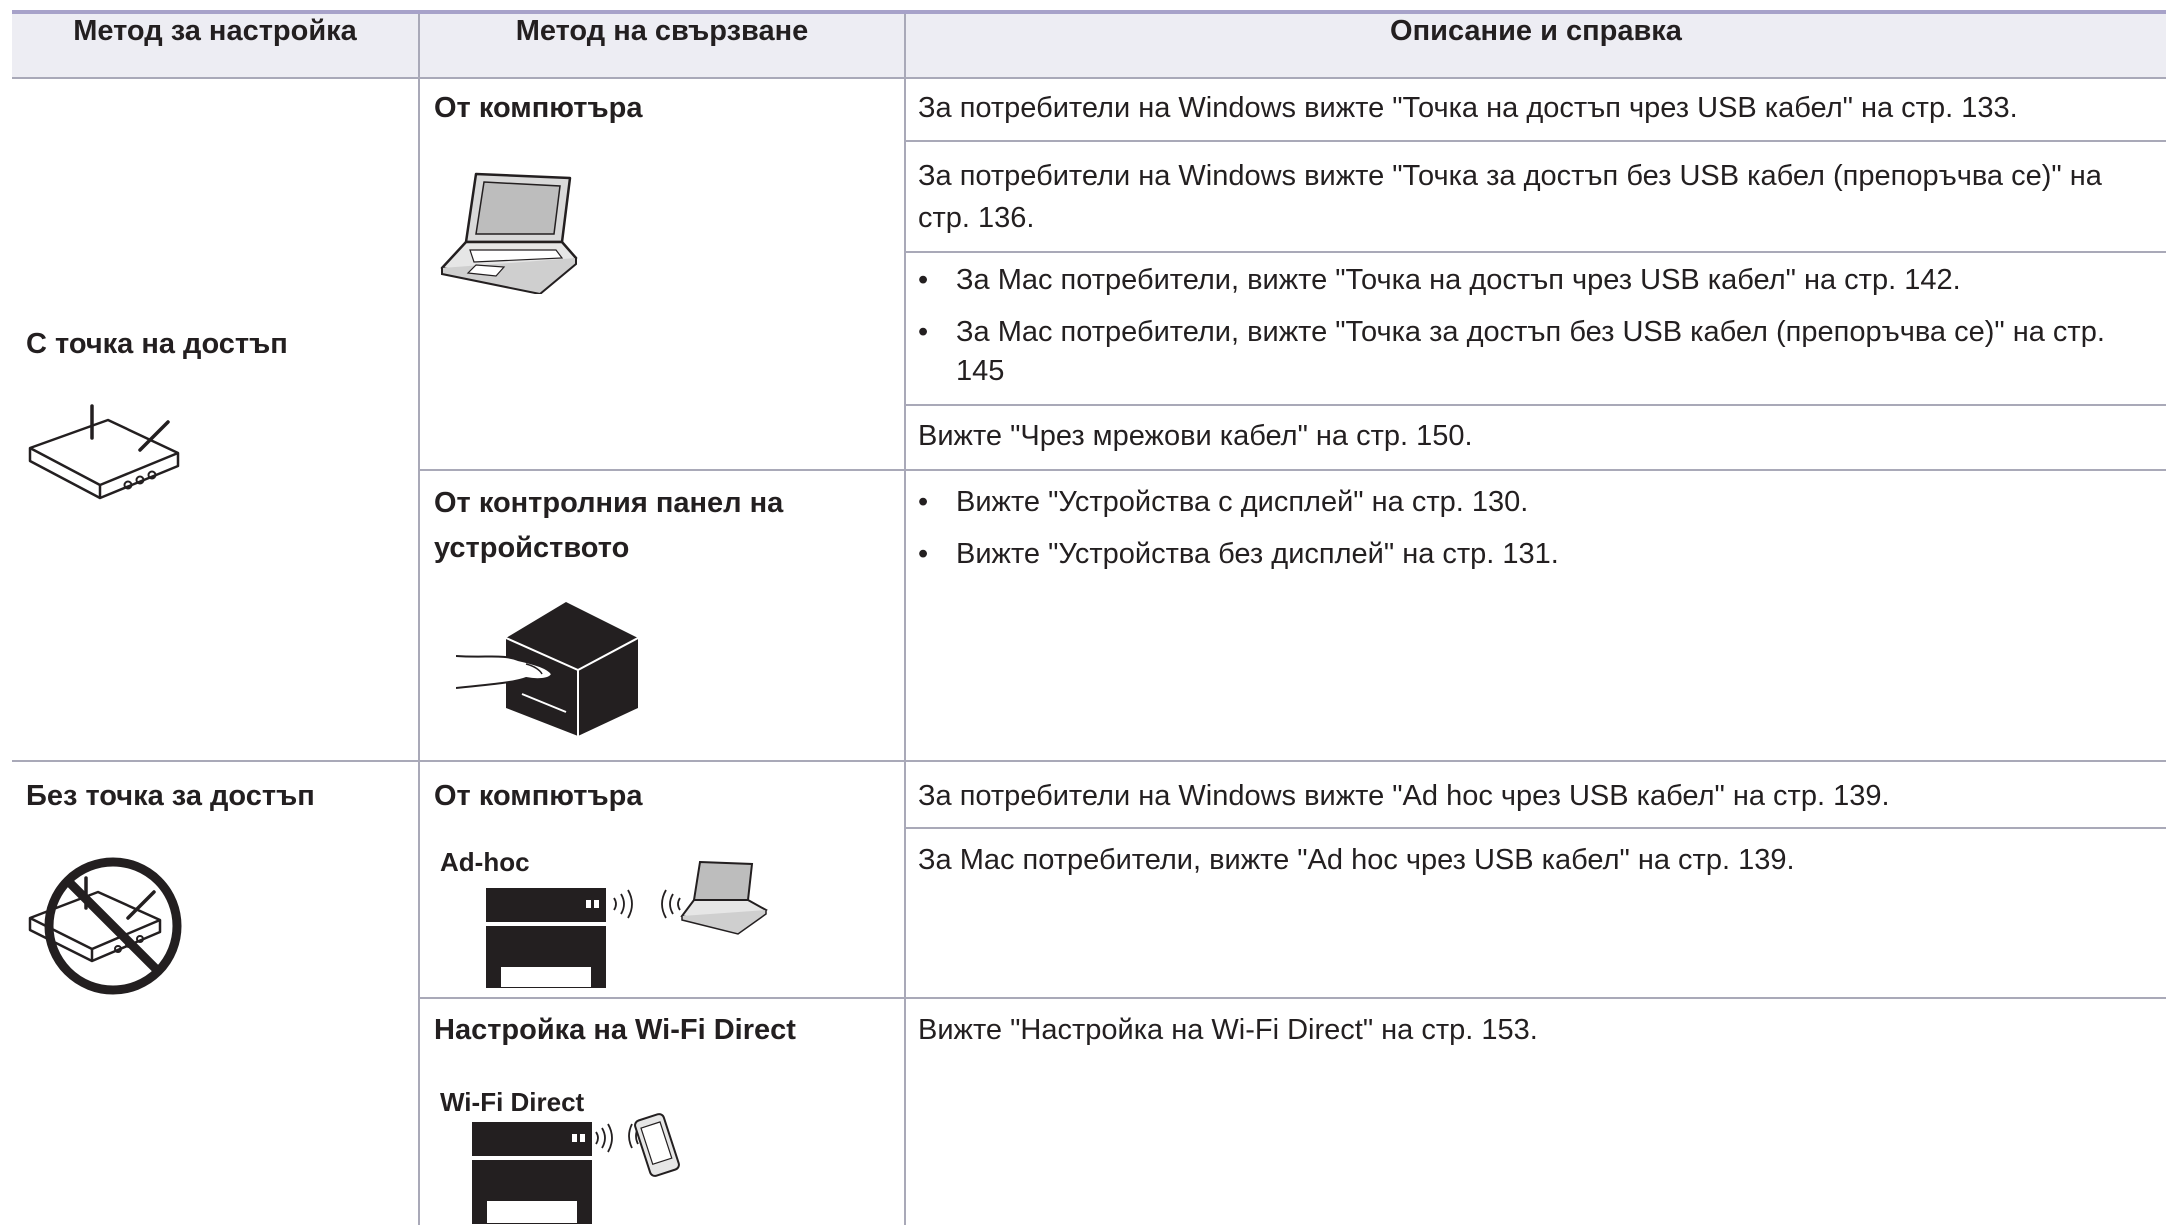 This screenshot has width=2166, height=1229. What do you see at coordinates (113, 925) in the screenshot?
I see `no-router-icon` at bounding box center [113, 925].